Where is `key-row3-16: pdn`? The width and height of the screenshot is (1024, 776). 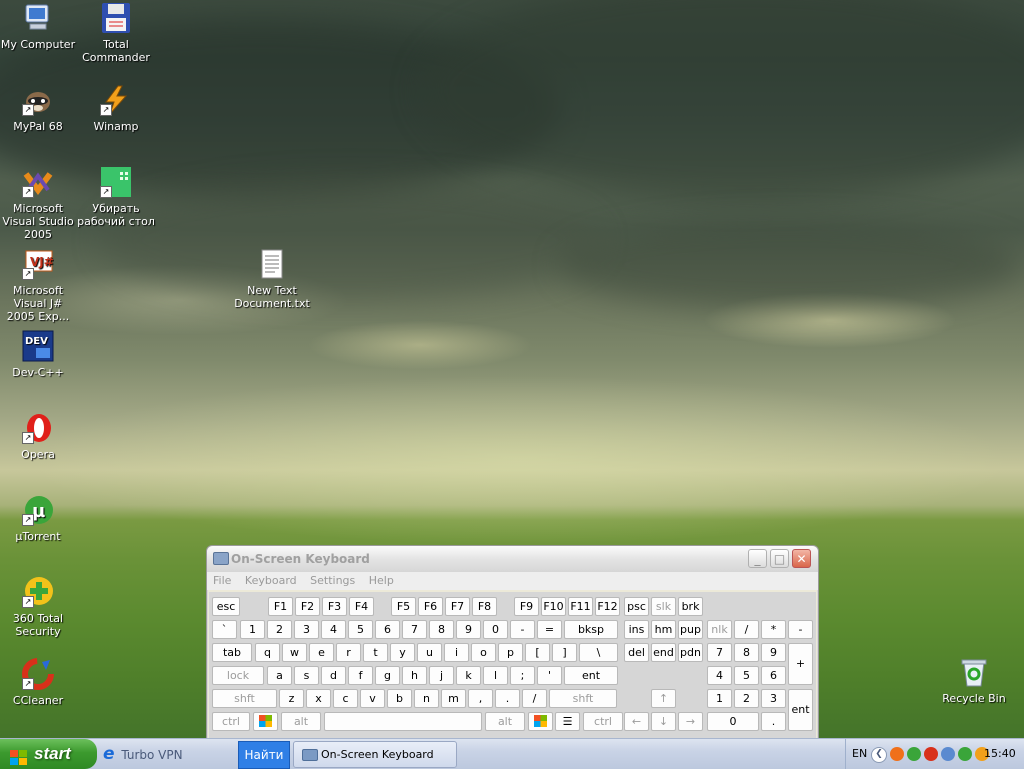 key-row3-16: pdn is located at coordinates (690, 652).